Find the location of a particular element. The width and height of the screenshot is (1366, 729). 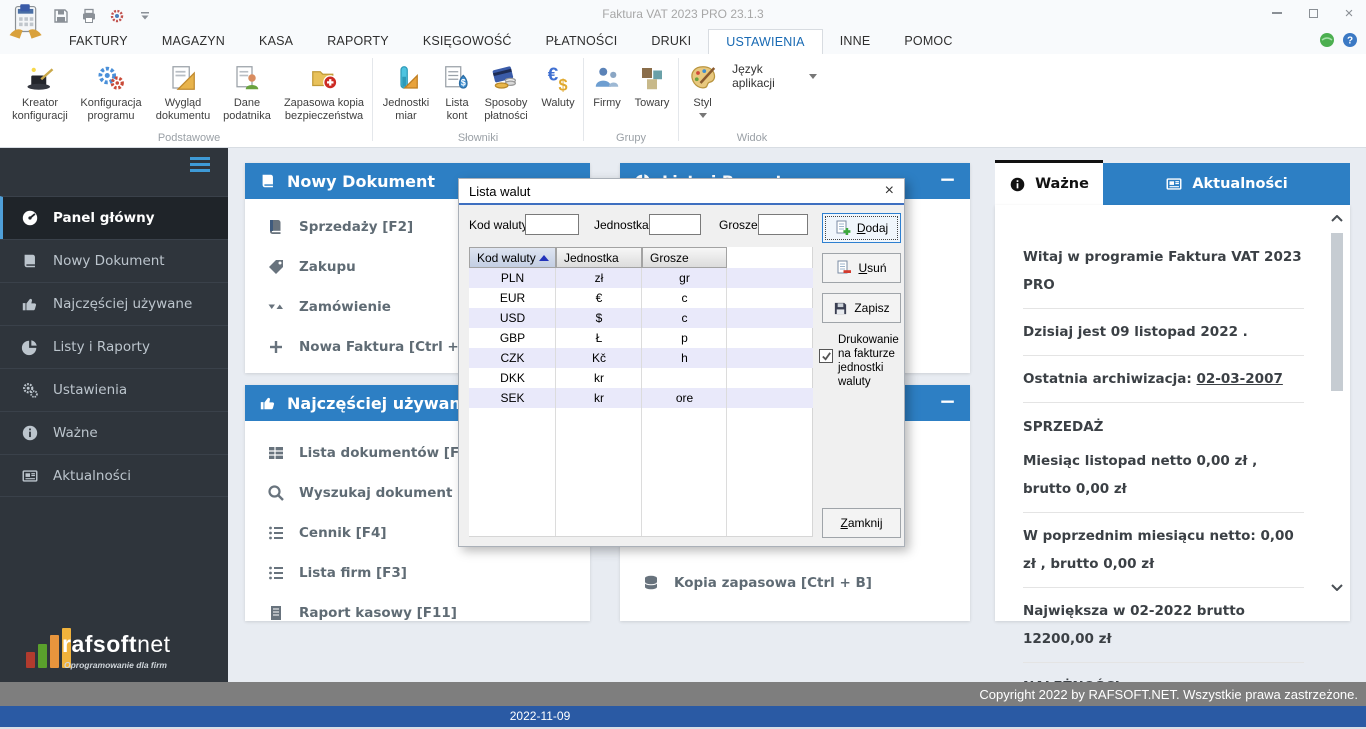

tab-faktury: FAKTURY is located at coordinates (98, 41).